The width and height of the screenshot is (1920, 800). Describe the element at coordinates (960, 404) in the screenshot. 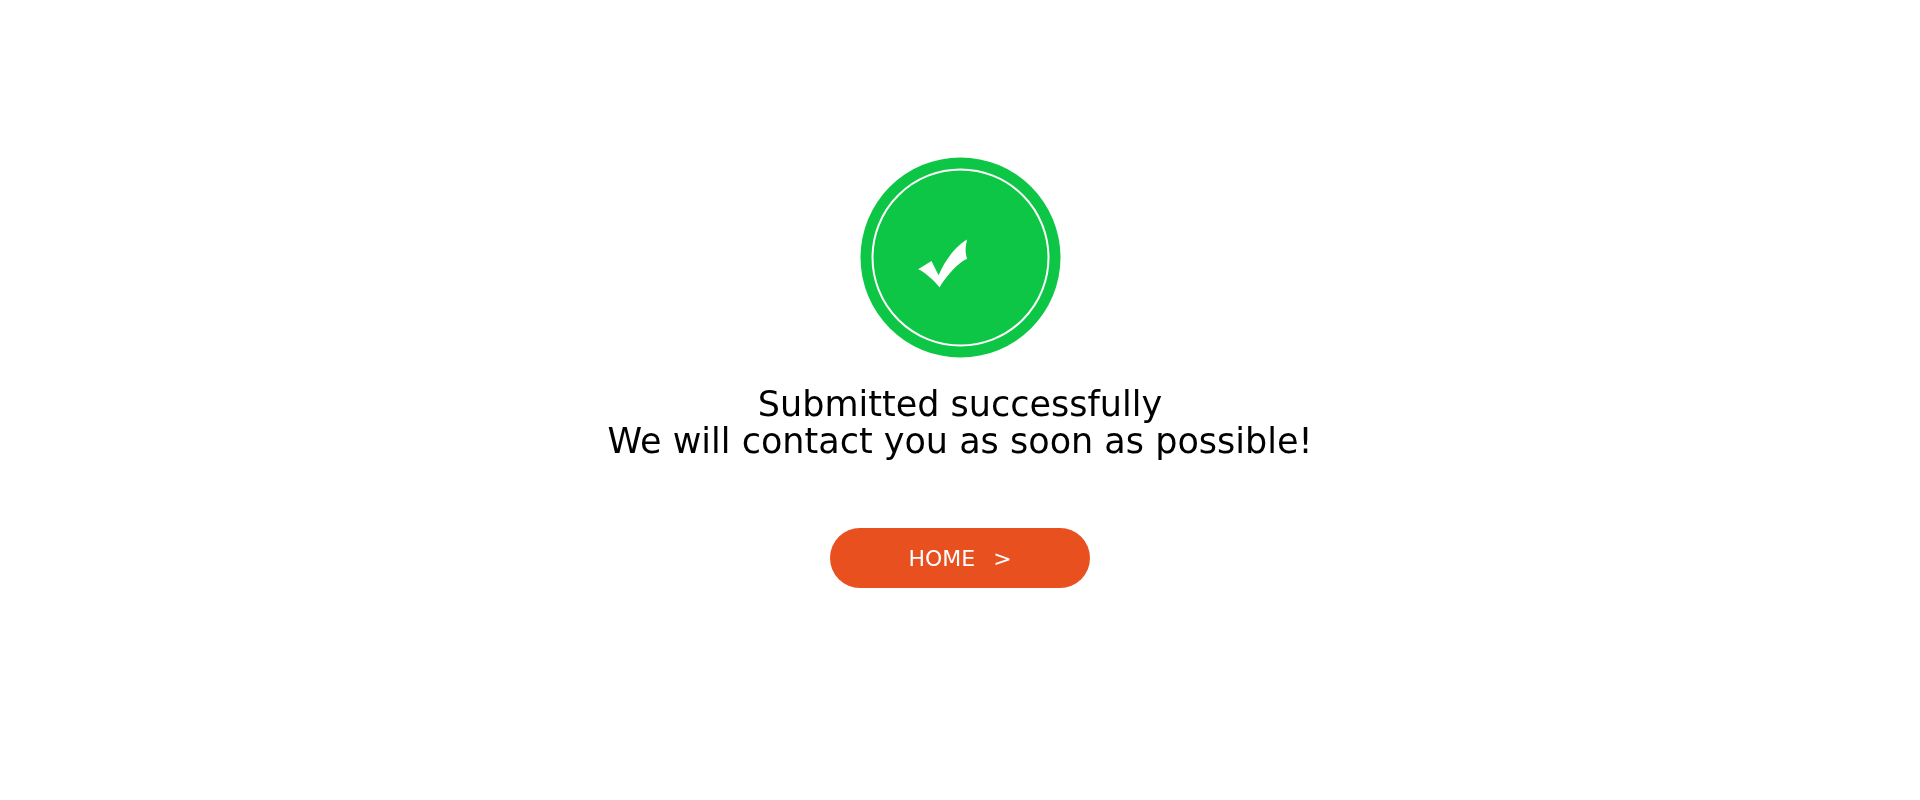

I see `success-title: Submitted successfully` at that location.